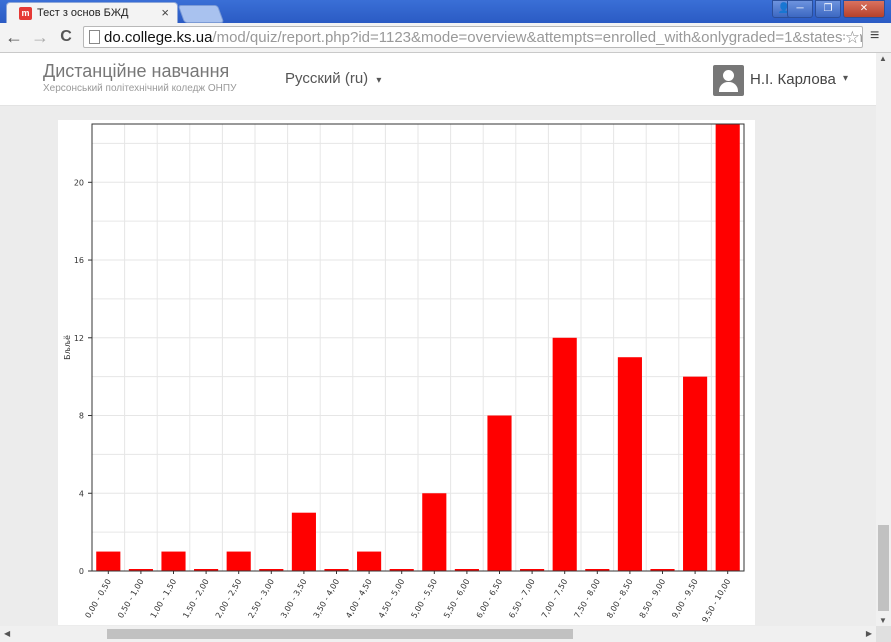 The height and width of the screenshot is (642, 891). I want to click on tab-close-icon: ×, so click(165, 12).